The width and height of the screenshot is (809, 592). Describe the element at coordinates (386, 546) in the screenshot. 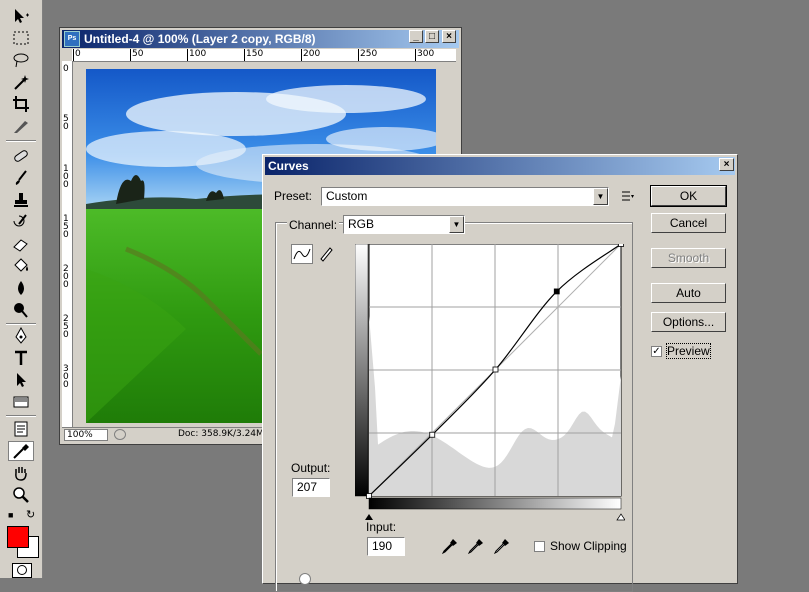

I see `input-field: 190` at that location.